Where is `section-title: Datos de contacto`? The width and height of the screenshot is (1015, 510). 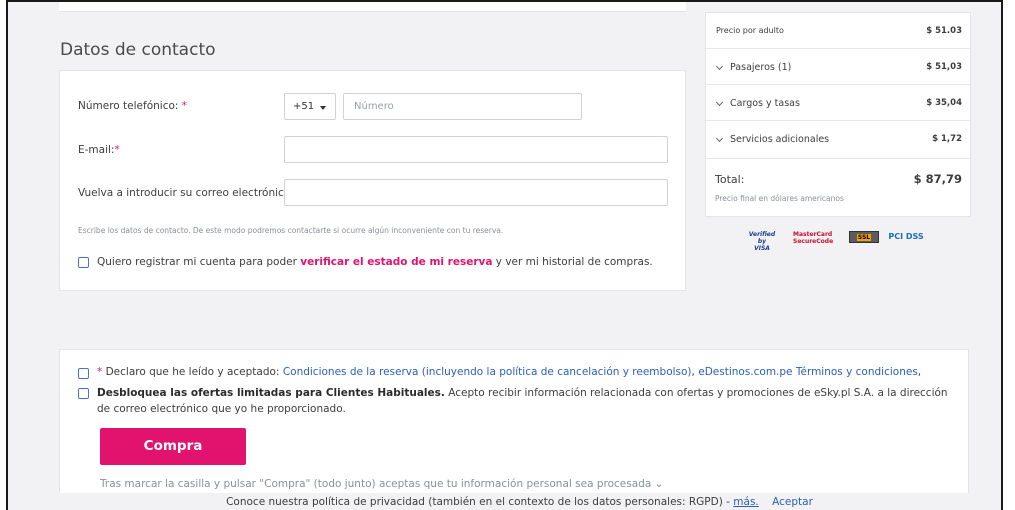 section-title: Datos de contacto is located at coordinates (138, 50).